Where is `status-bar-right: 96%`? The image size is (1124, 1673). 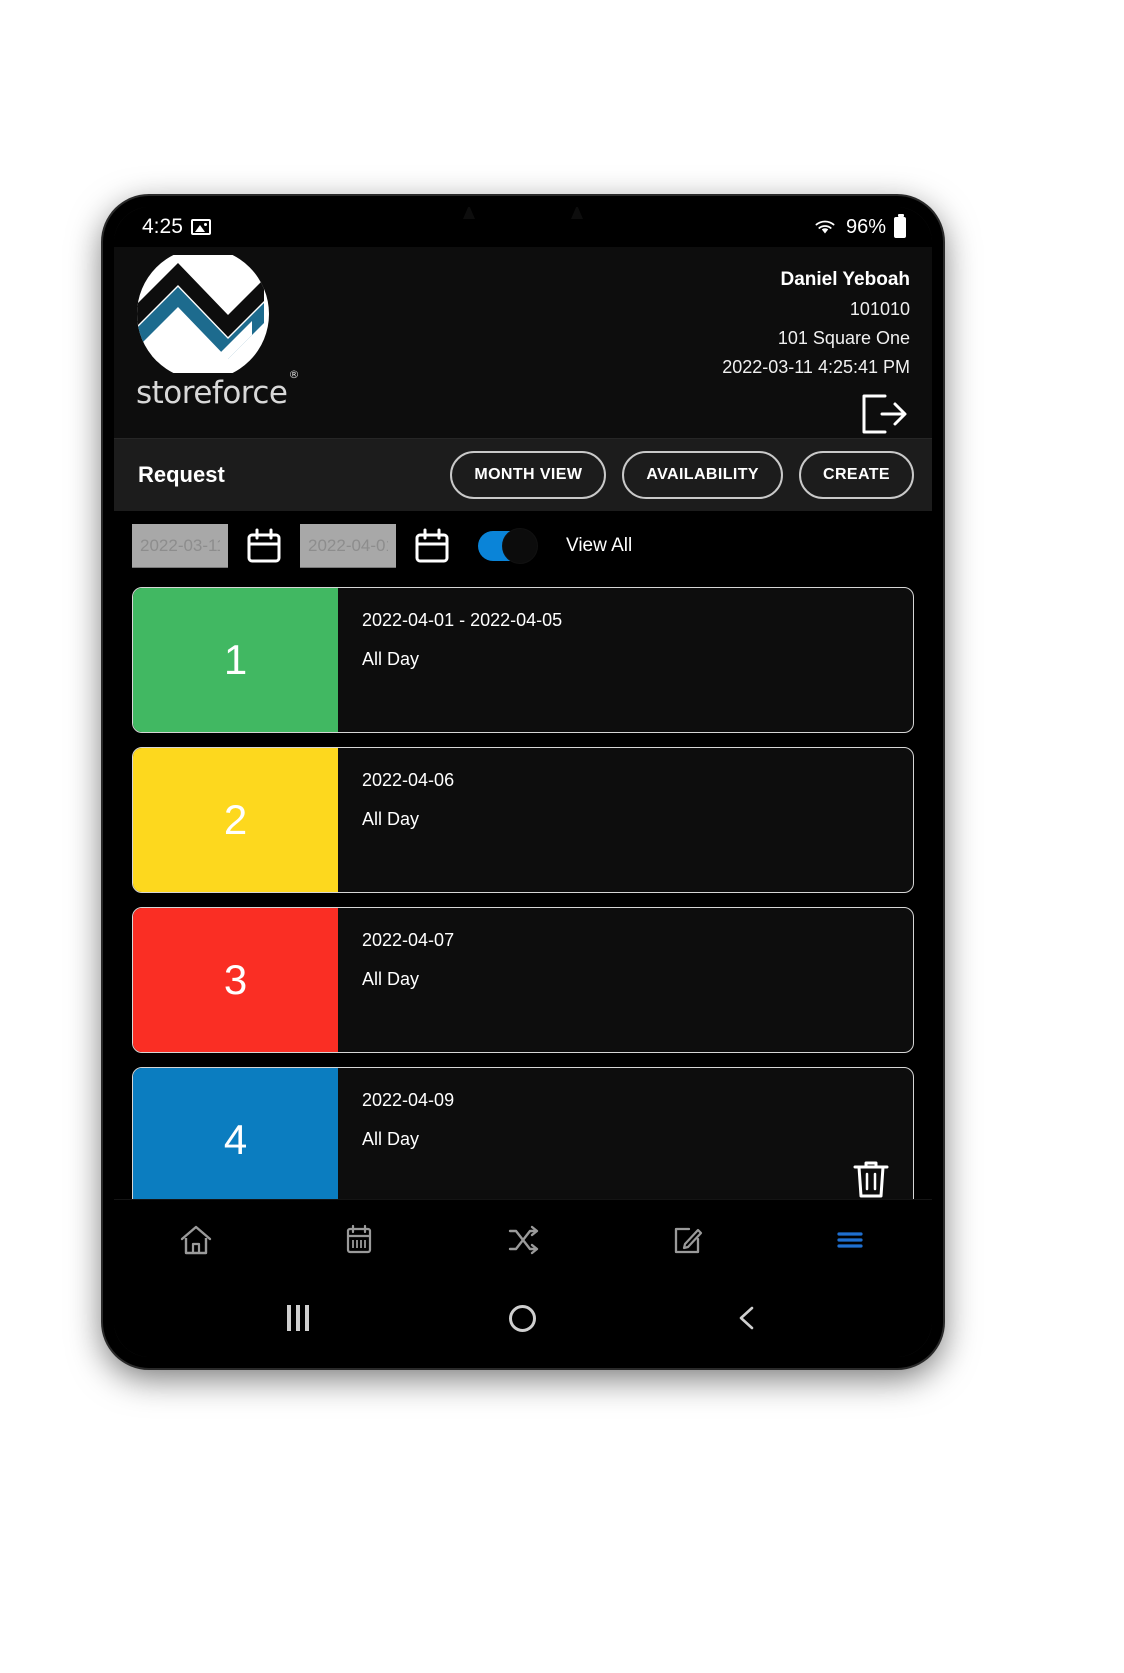
status-bar-right: 96% is located at coordinates (859, 226).